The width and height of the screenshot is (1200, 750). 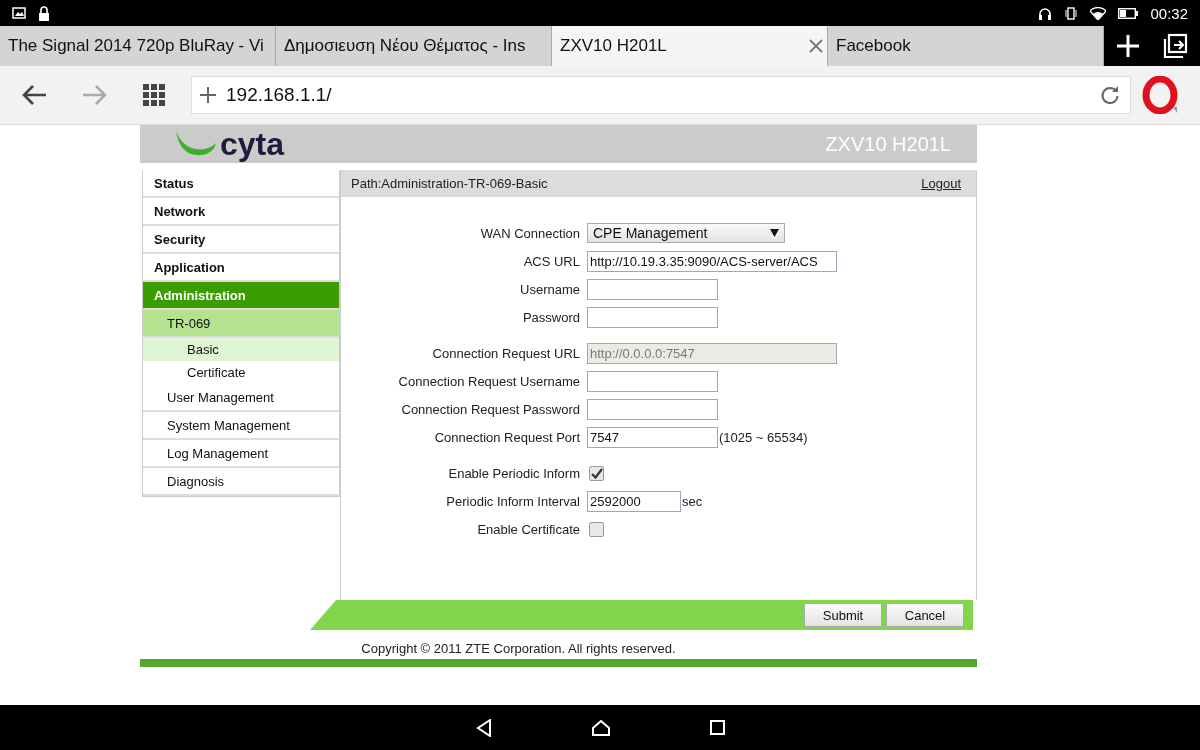 I want to click on address-field: 192.168.1.1/, so click(x=661, y=95).